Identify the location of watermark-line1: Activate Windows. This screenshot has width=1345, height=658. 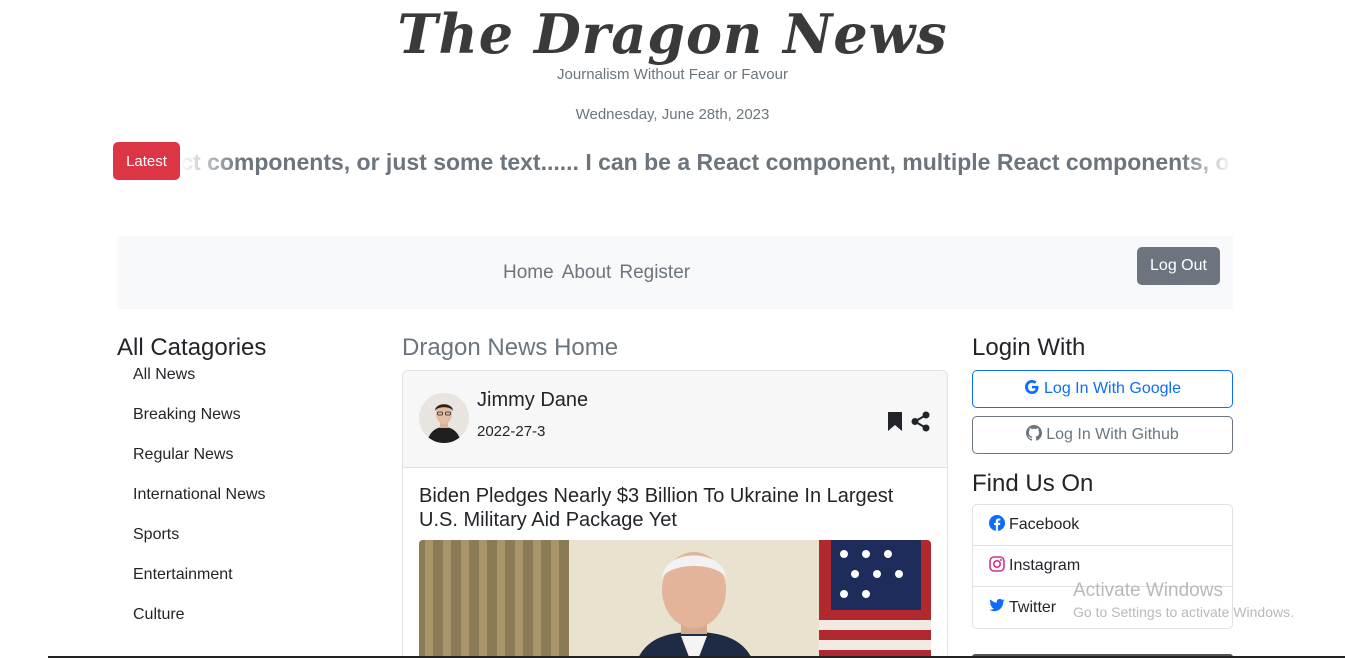
(1148, 590).